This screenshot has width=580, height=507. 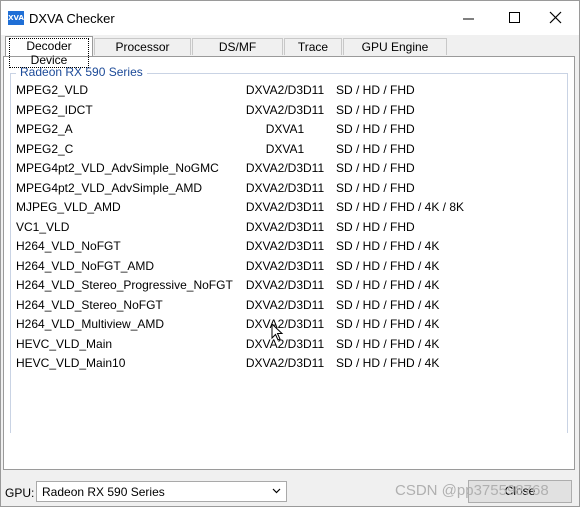 I want to click on window-title: DXVA Checker, so click(x=72, y=18).